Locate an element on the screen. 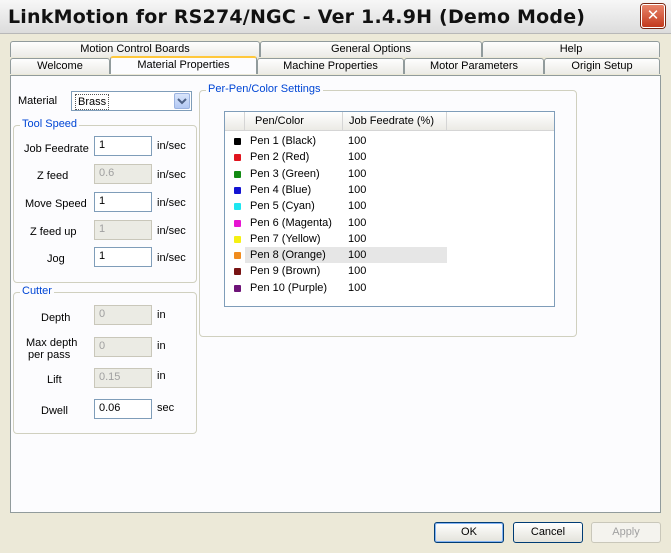 This screenshot has height=553, width=671. depth-label: Depth is located at coordinates (56, 318).